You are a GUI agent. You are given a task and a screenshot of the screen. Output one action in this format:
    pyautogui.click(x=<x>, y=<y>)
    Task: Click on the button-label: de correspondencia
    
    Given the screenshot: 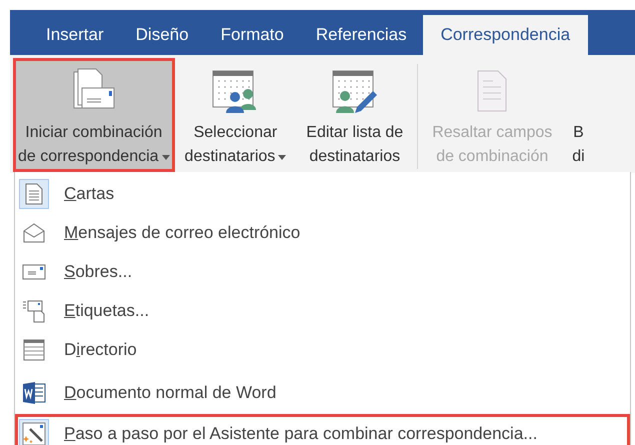 What is the action you would take?
    pyautogui.click(x=88, y=157)
    